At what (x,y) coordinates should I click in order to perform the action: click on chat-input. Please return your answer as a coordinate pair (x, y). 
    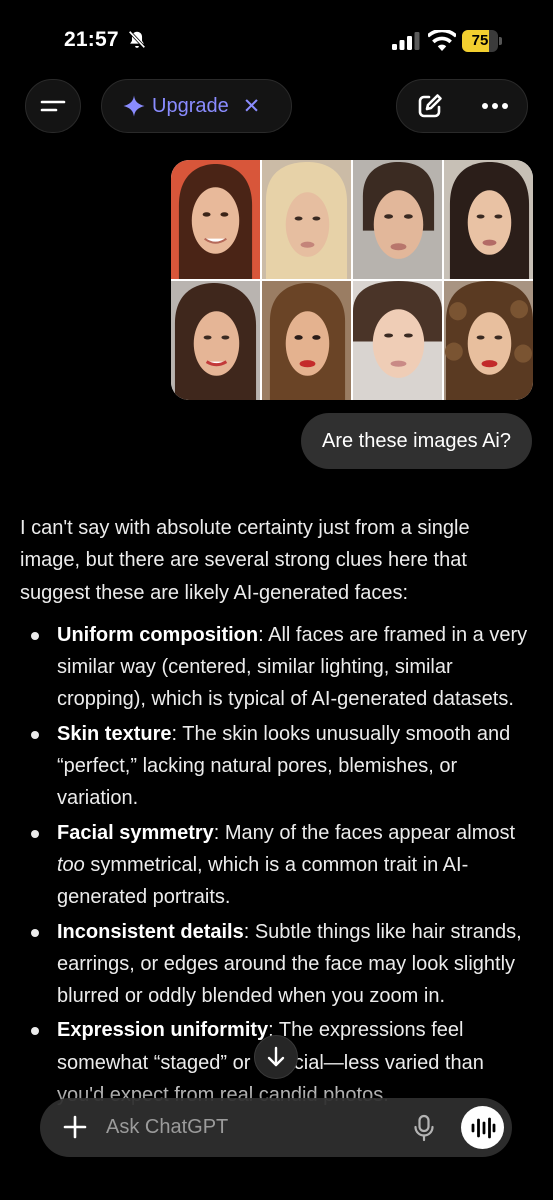
    Looking at the image, I should click on (256, 1127).